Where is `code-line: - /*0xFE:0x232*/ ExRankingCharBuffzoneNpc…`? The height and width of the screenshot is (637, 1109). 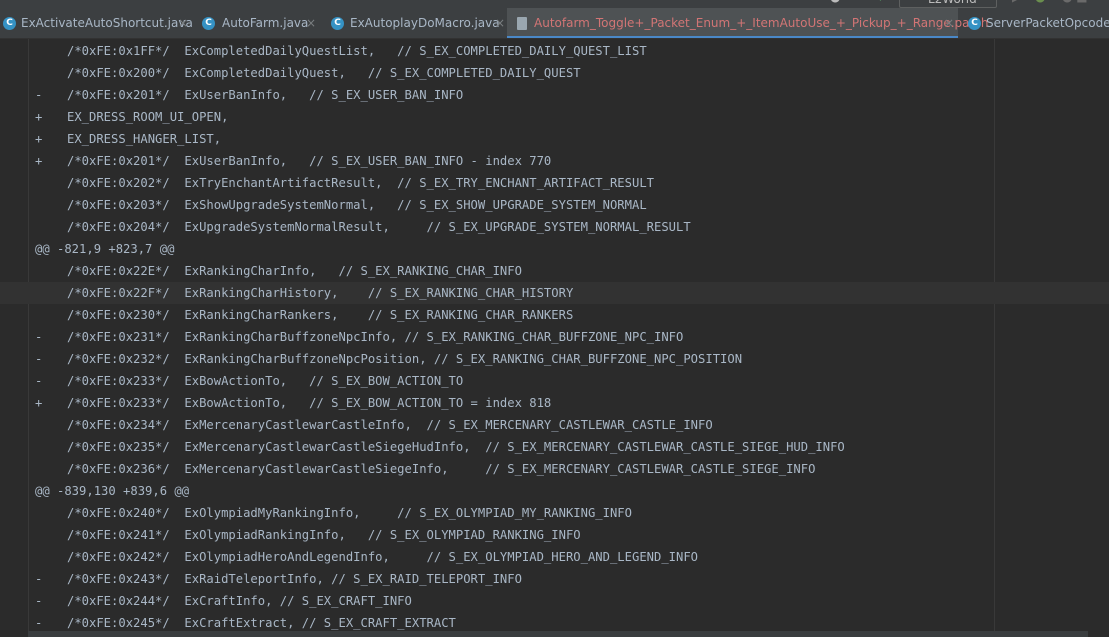 code-line: - /*0xFE:0x232*/ ExRankingCharBuffzoneNpc… is located at coordinates (554, 359).